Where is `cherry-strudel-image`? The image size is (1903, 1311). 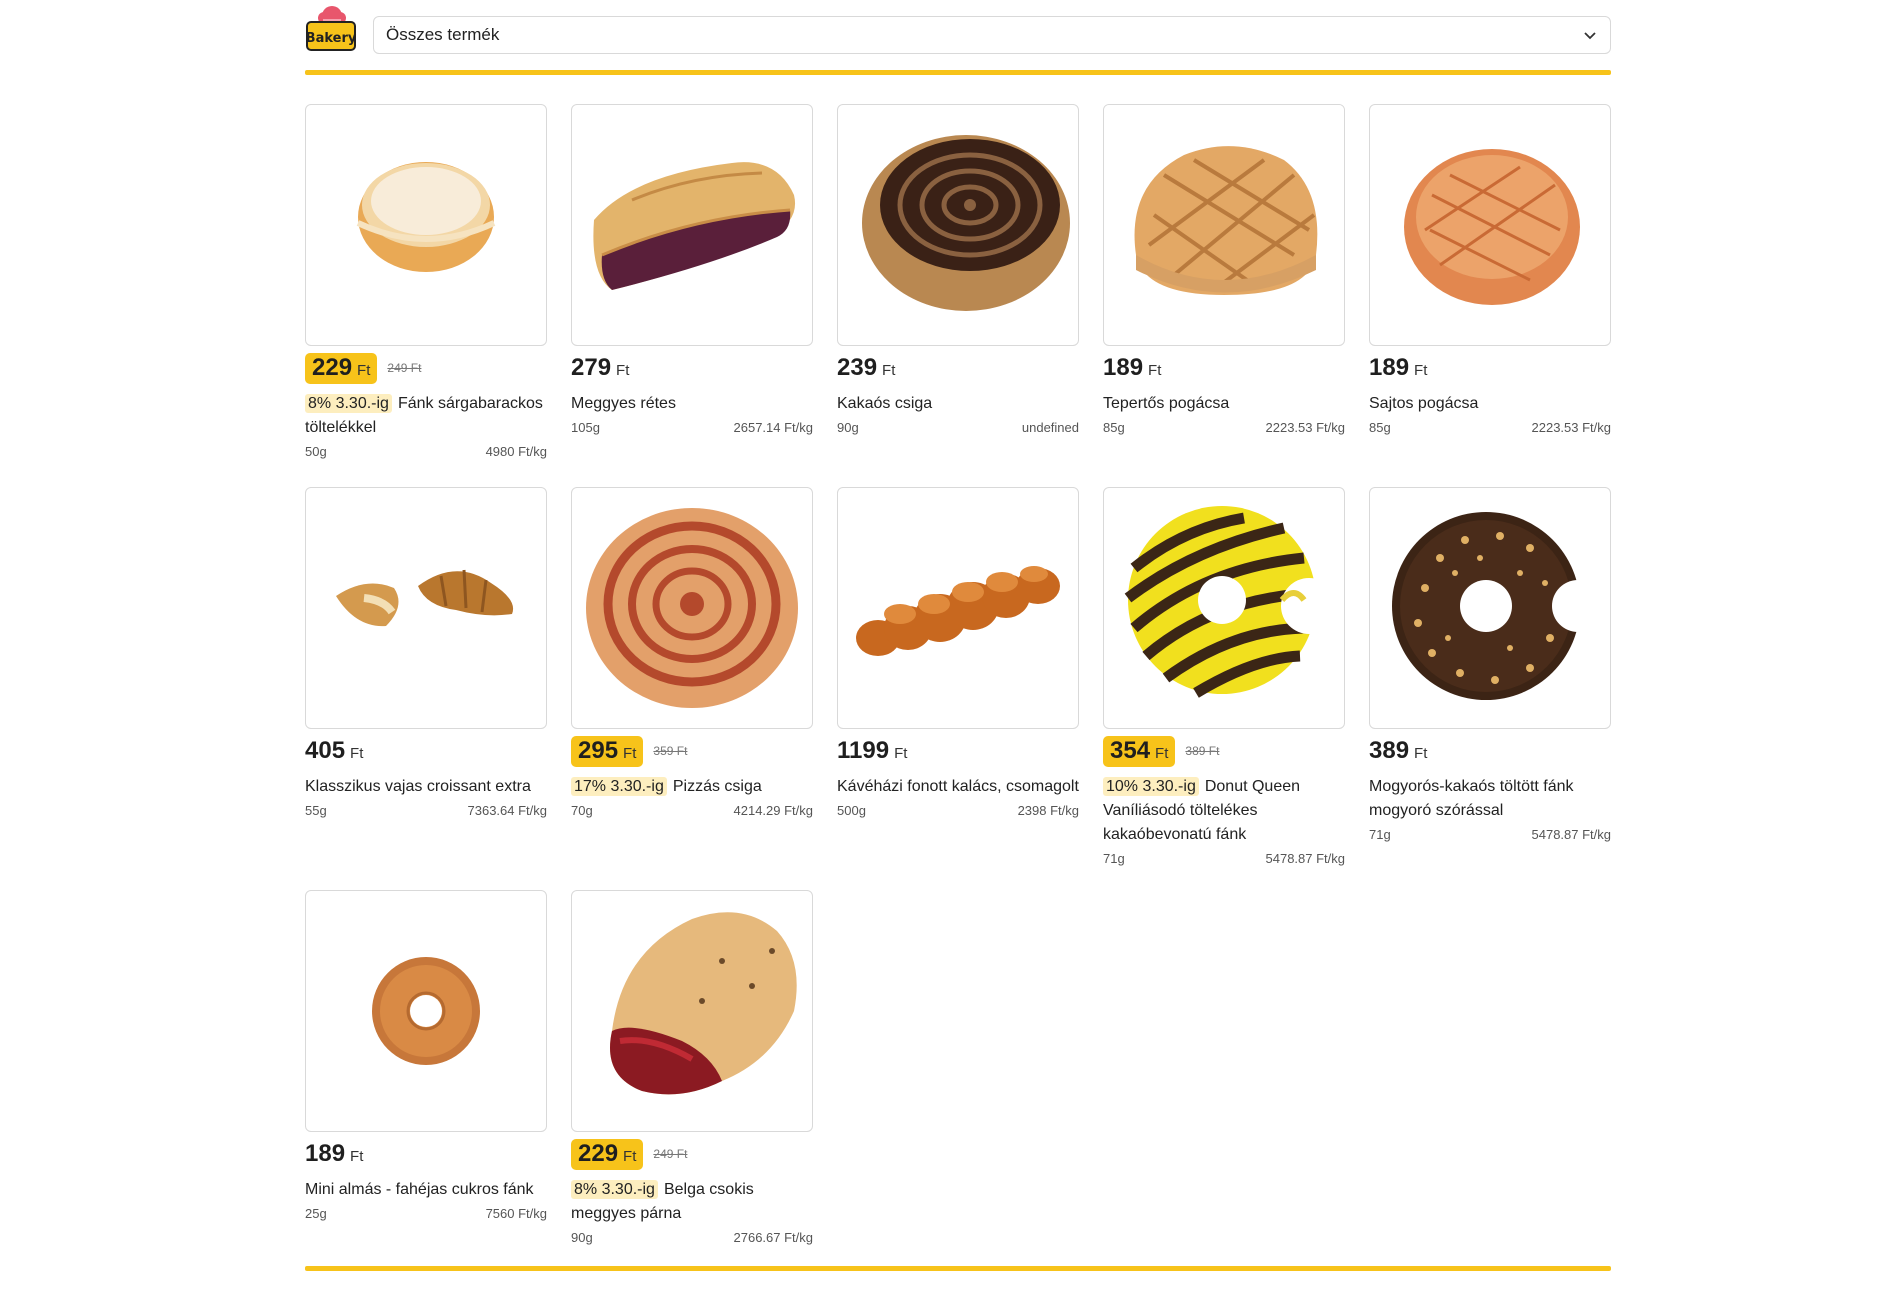
cherry-strudel-image is located at coordinates (694, 226).